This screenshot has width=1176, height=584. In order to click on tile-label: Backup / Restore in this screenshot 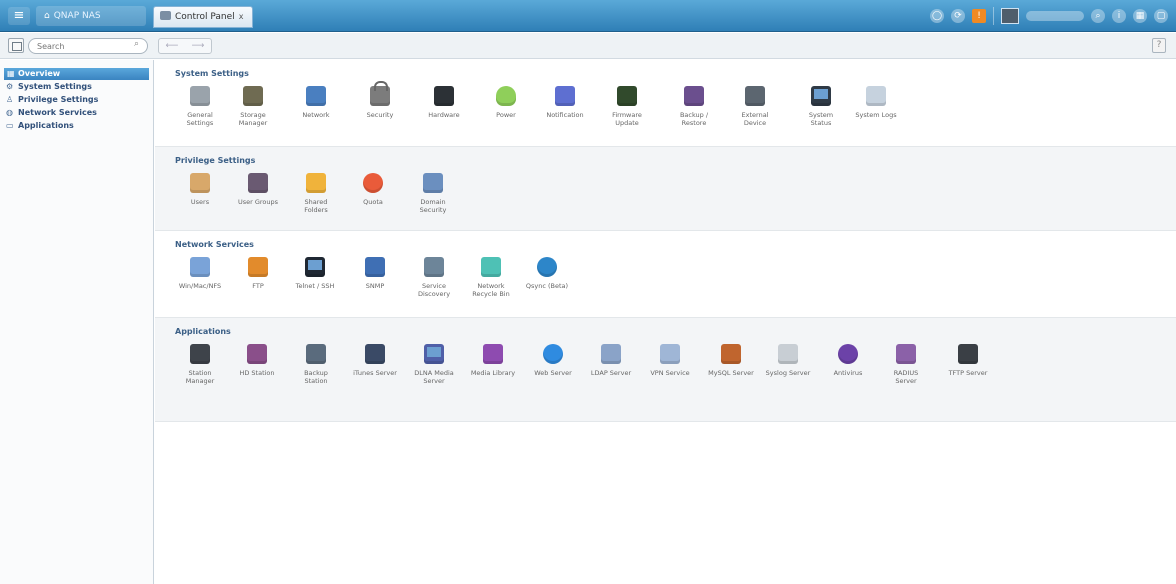, I will do `click(694, 119)`.